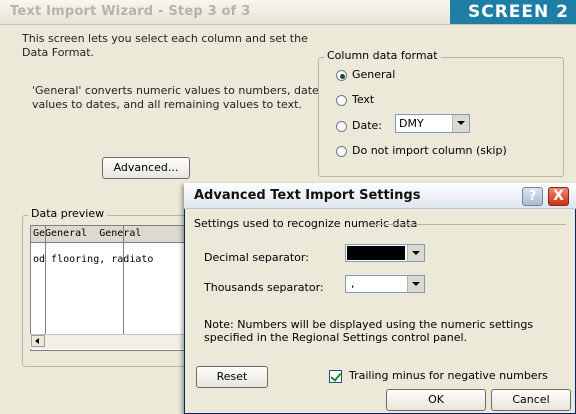 The width and height of the screenshot is (576, 414). Describe the element at coordinates (68, 213) in the screenshot. I see `data-preview-legend: Data preview` at that location.